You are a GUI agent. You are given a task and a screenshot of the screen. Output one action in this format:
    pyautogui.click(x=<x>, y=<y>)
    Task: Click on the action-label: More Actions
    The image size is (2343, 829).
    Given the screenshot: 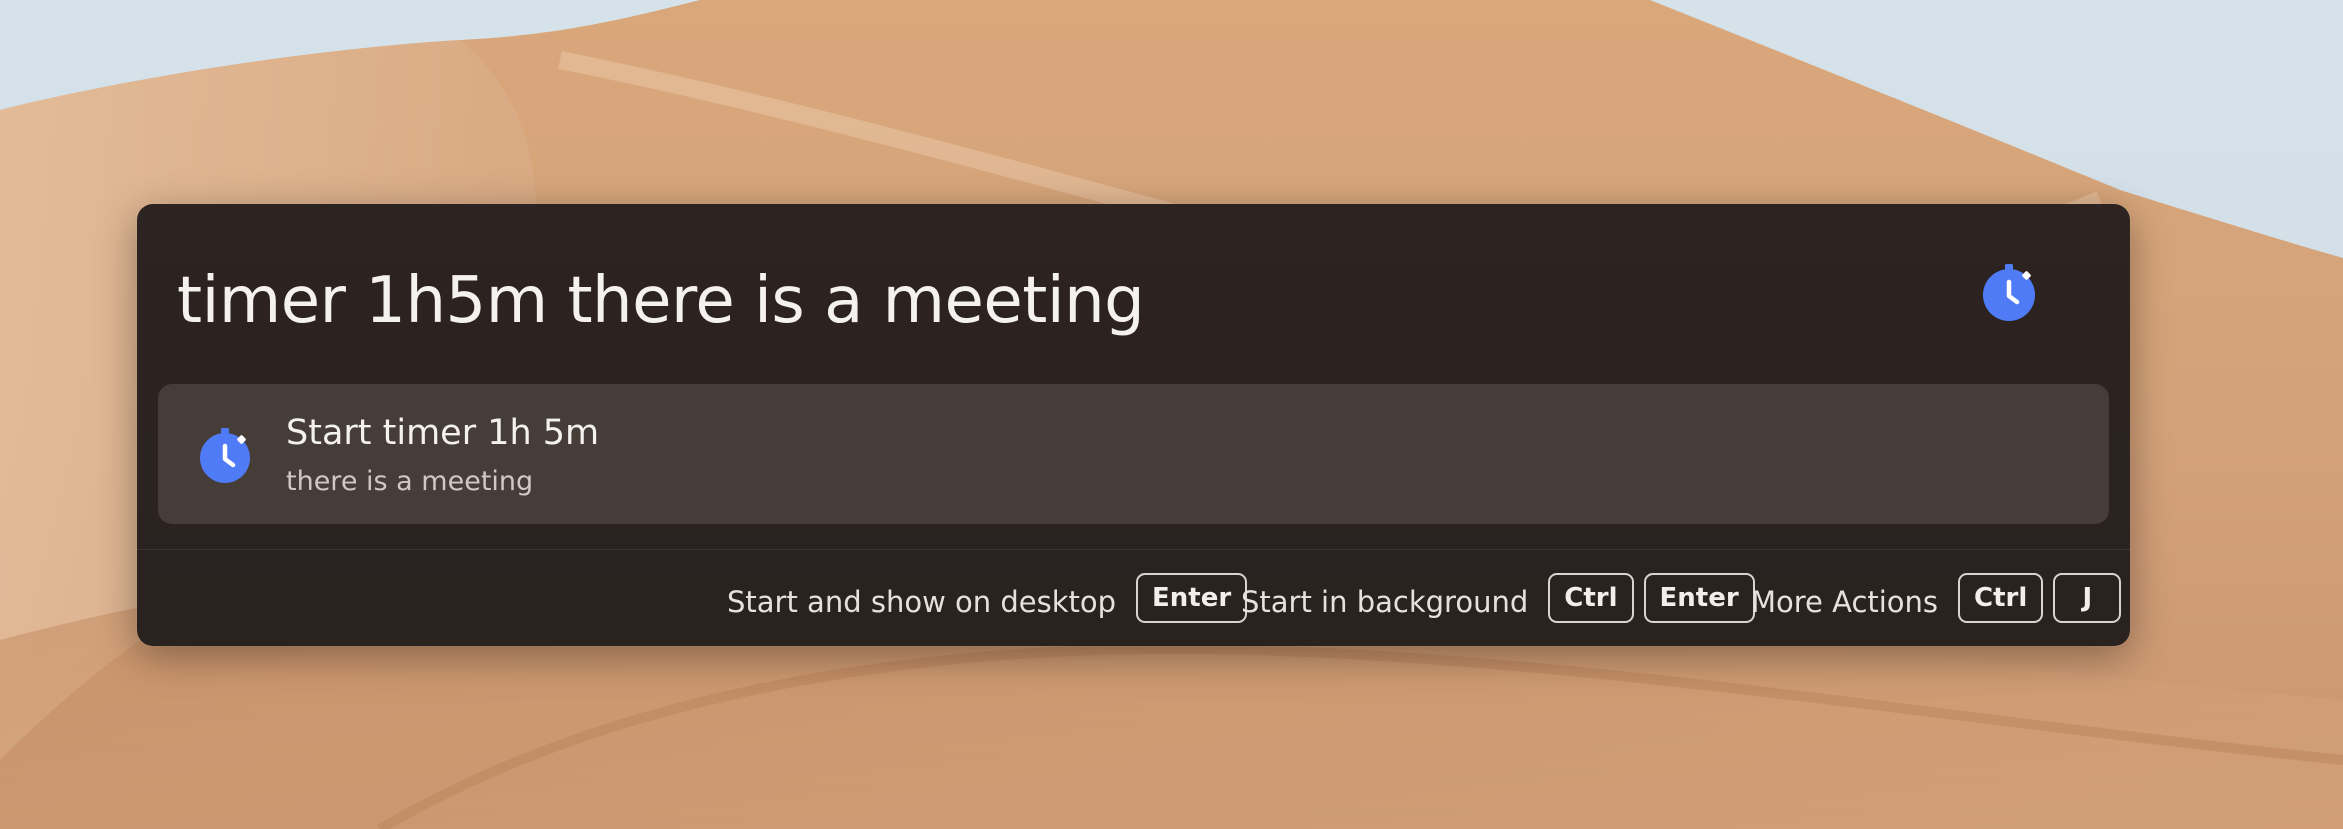 What is the action you would take?
    pyautogui.click(x=1845, y=602)
    